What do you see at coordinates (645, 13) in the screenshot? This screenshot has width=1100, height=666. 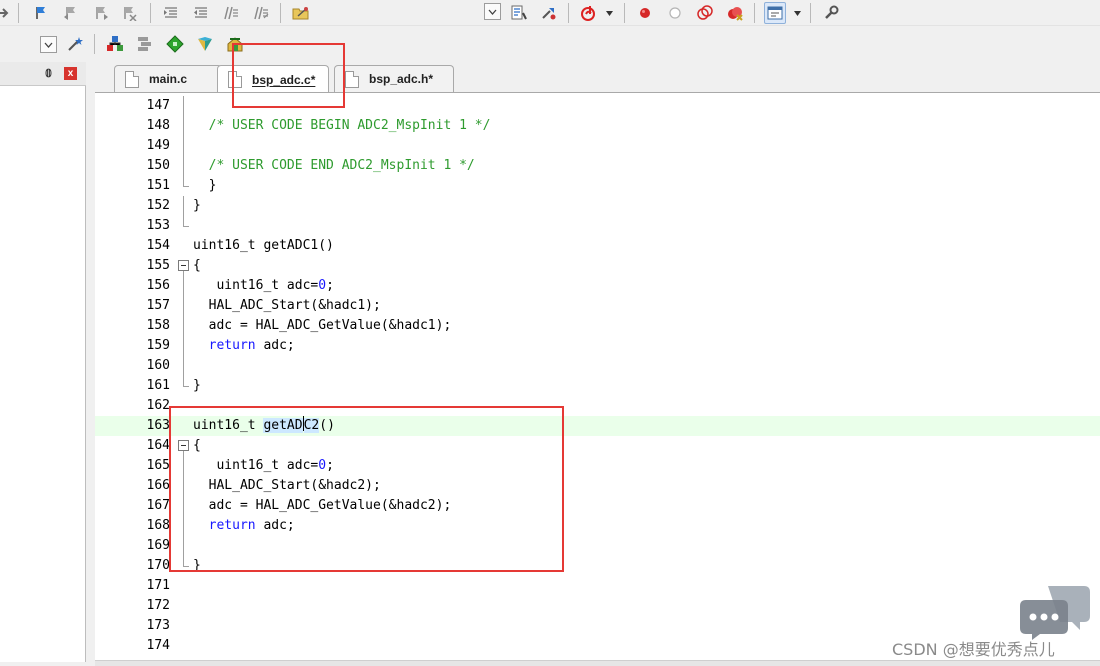 I see `breakpoint-icon` at bounding box center [645, 13].